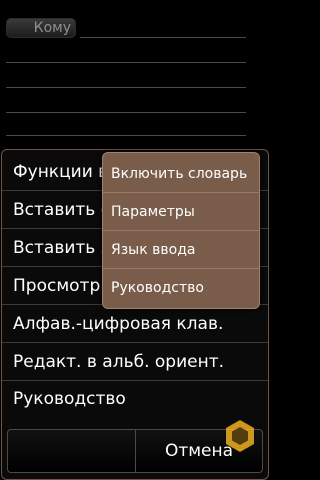  I want to click on submenu-item-input-language: Язык ввода, so click(181, 250).